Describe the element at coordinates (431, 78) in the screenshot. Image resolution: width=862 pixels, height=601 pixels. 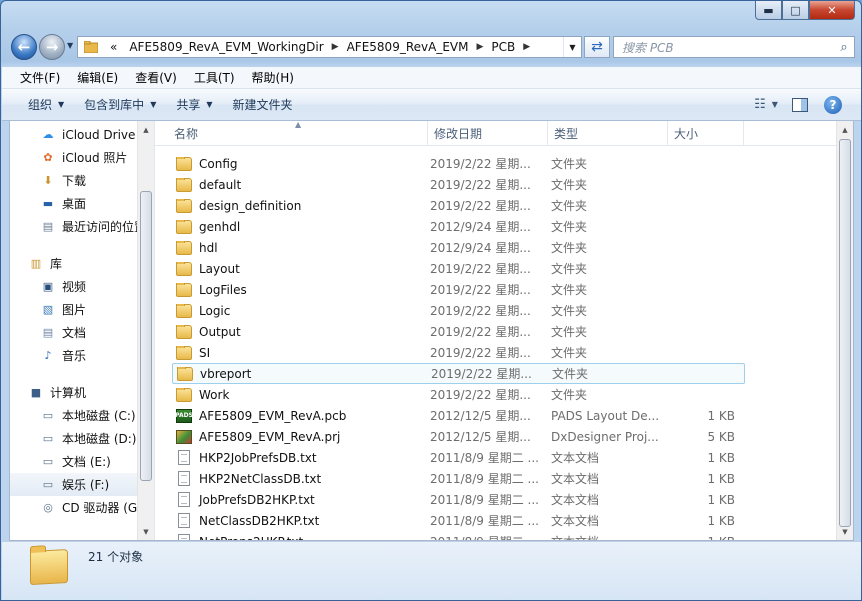
I see `menu-bar: 文件(F) 编辑(E) 查看(V) 工具(T) 帮助(H)` at that location.